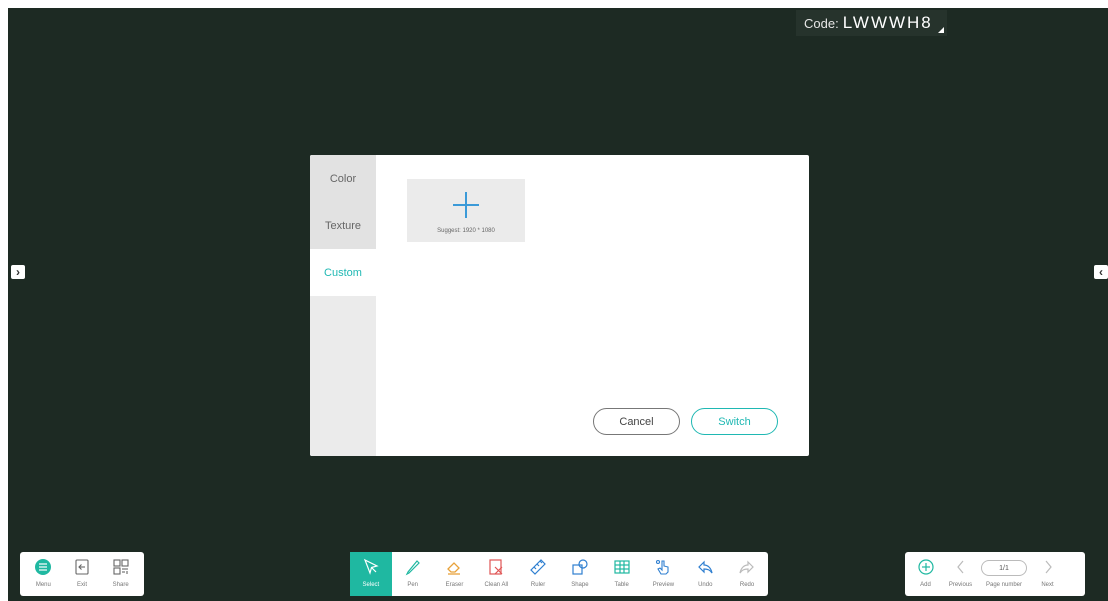 Image resolution: width=1108 pixels, height=601 pixels. I want to click on exit-button: Exit, so click(82, 574).